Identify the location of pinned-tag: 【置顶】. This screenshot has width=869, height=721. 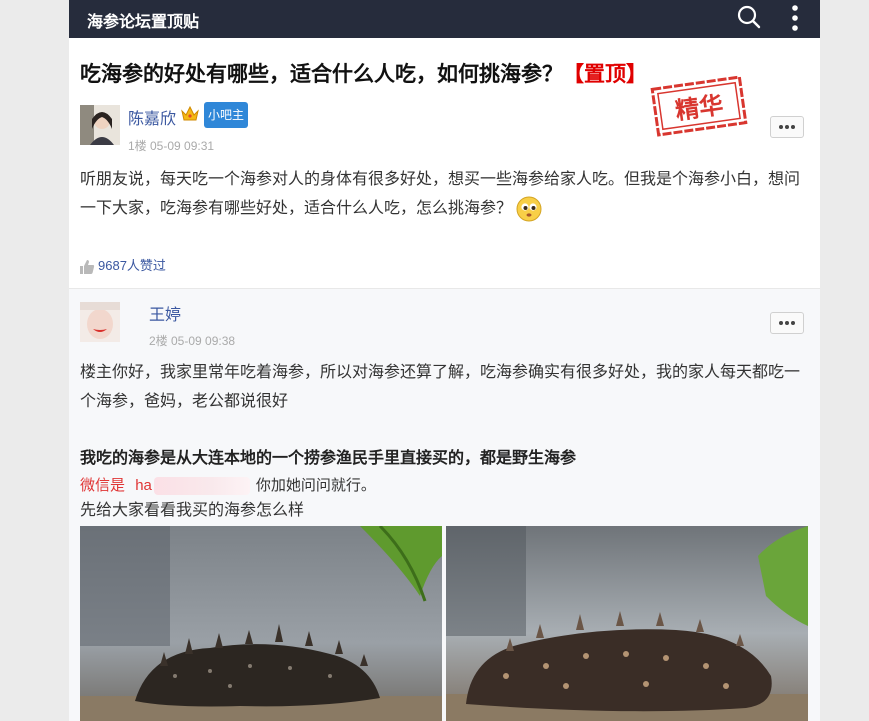
(605, 74).